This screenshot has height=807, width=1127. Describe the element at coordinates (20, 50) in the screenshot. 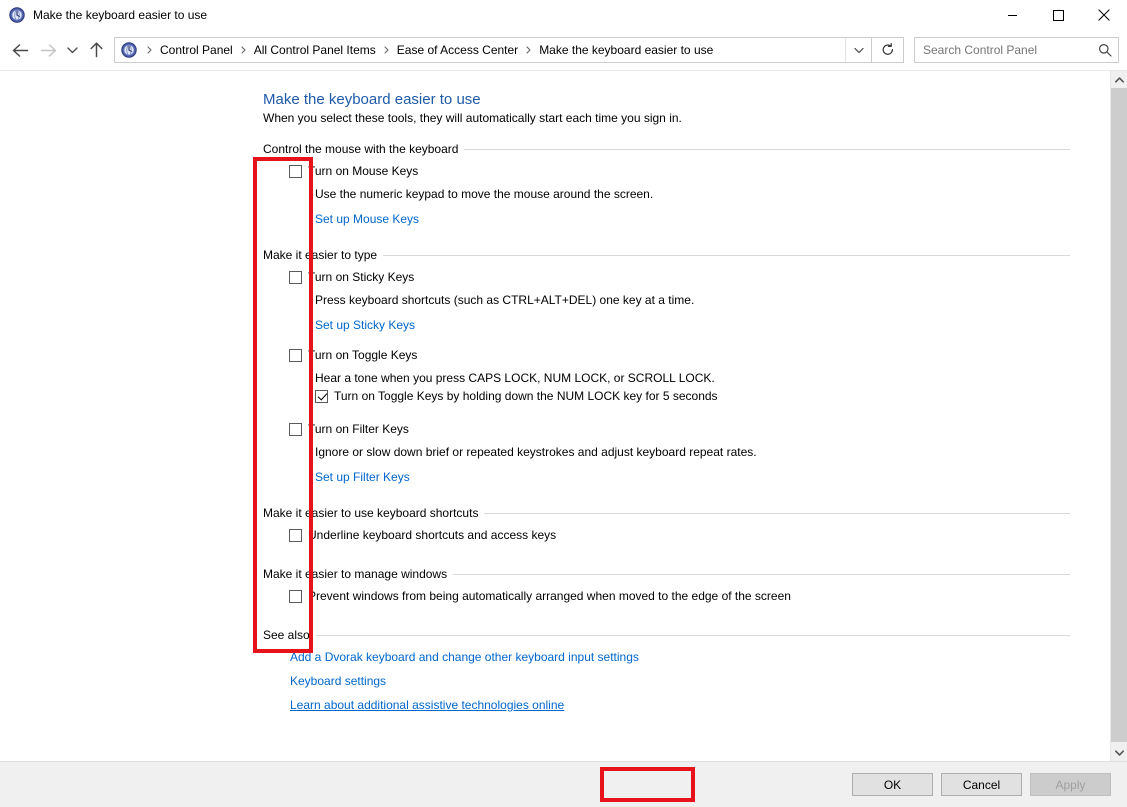

I see `back-button` at that location.